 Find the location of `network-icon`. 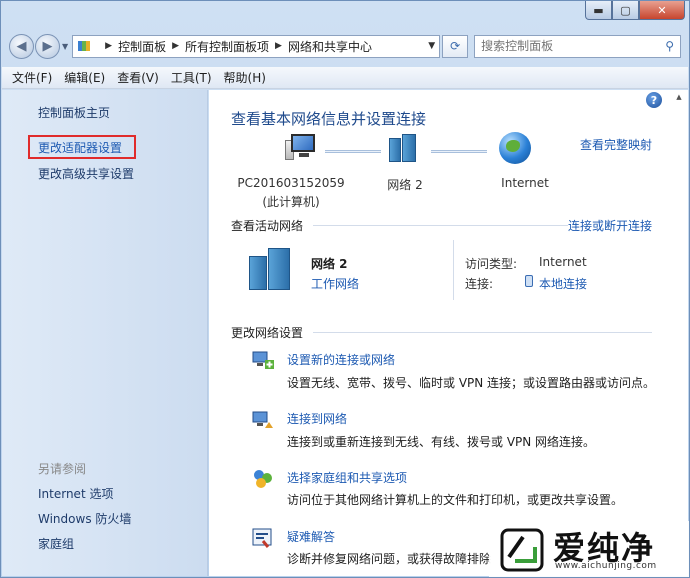

network-icon is located at coordinates (404, 148).